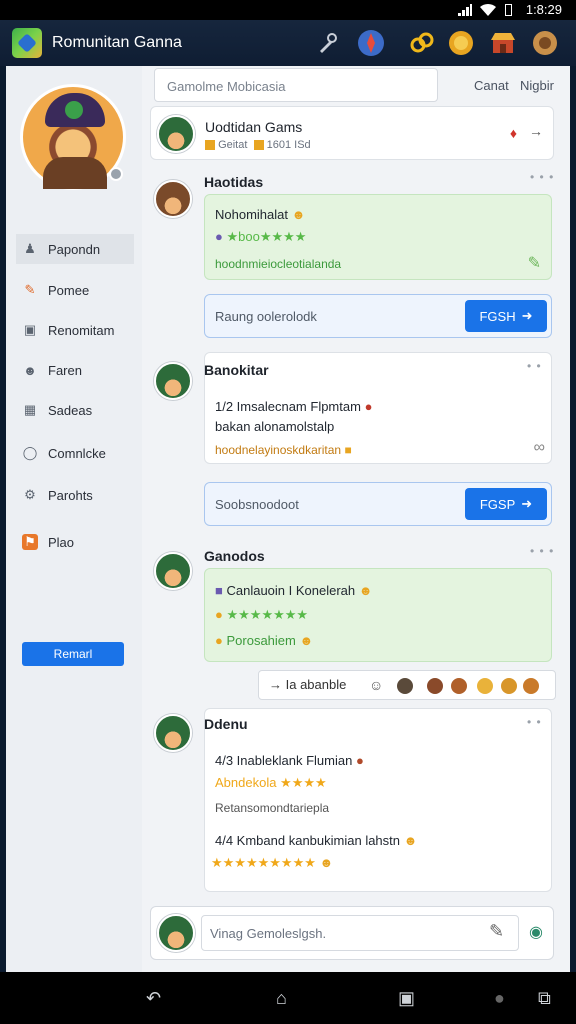 The height and width of the screenshot is (1024, 576). Describe the element at coordinates (506, 316) in the screenshot. I see `post-button: FGSH ➜` at that location.